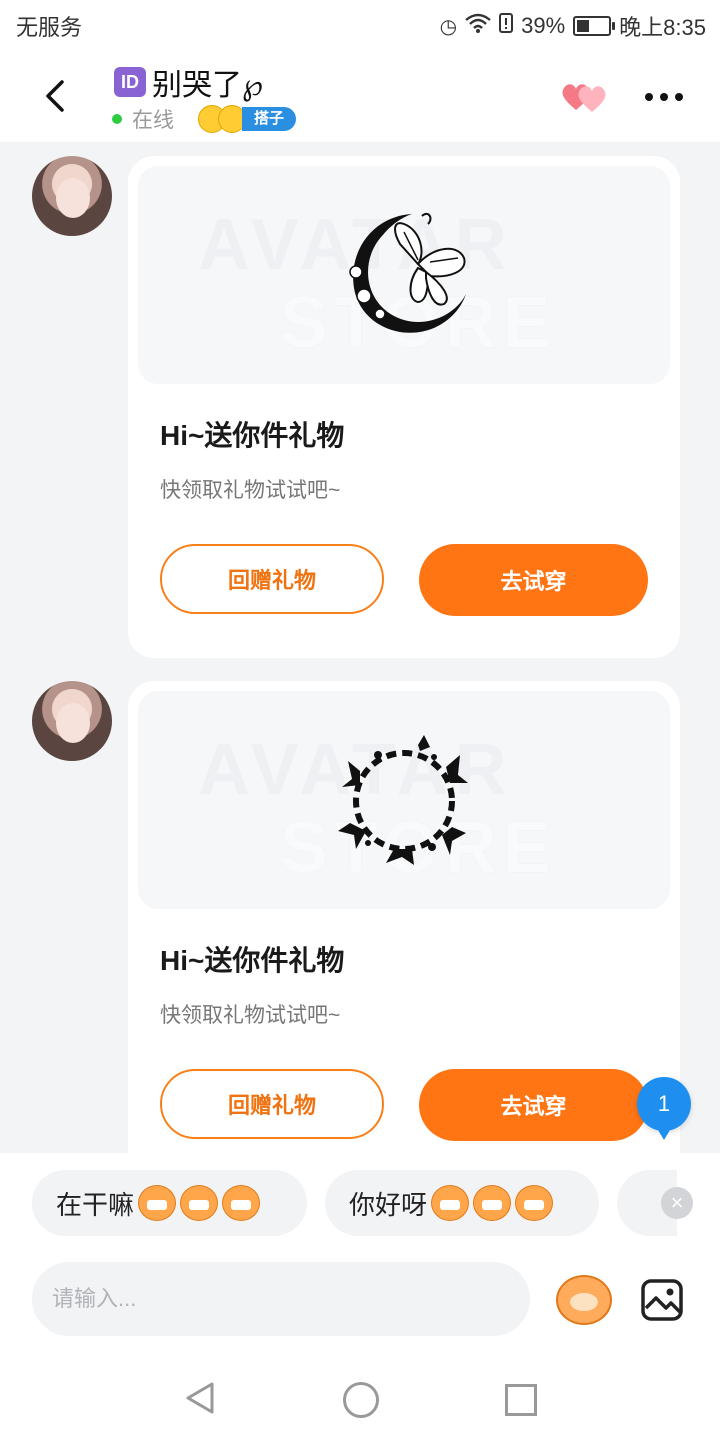  What do you see at coordinates (360, 96) in the screenshot?
I see `chat-header: ID 别哭了℘ 在线 搭子` at bounding box center [360, 96].